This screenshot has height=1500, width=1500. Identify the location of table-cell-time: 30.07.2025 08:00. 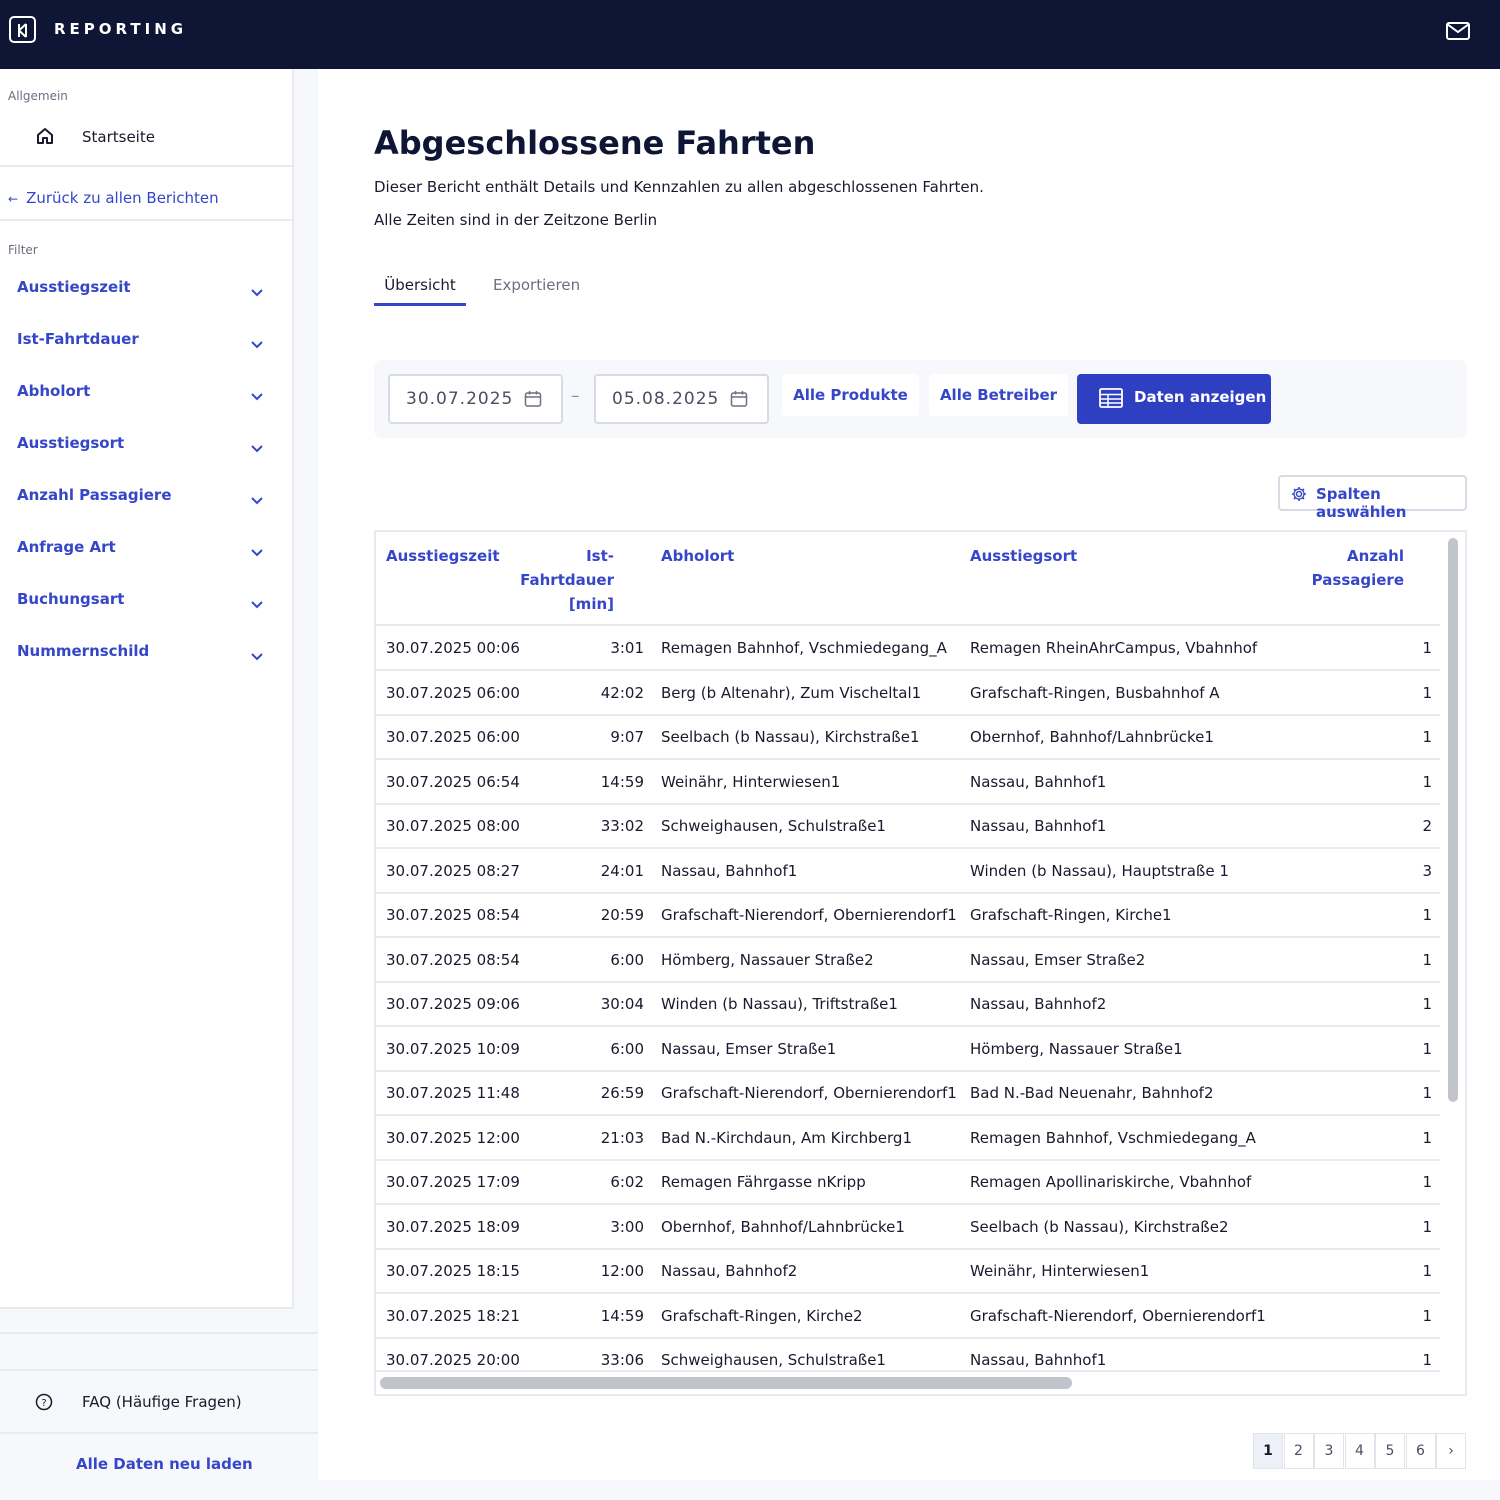
(453, 826).